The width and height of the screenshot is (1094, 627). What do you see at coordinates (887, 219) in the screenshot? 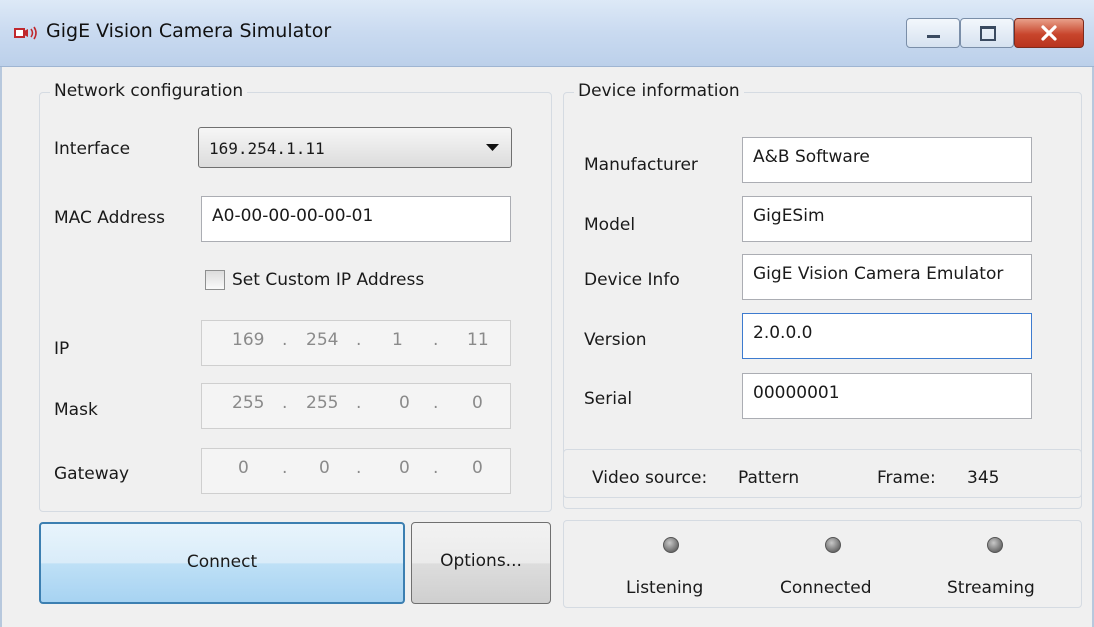
I see `model-field: GigESim` at bounding box center [887, 219].